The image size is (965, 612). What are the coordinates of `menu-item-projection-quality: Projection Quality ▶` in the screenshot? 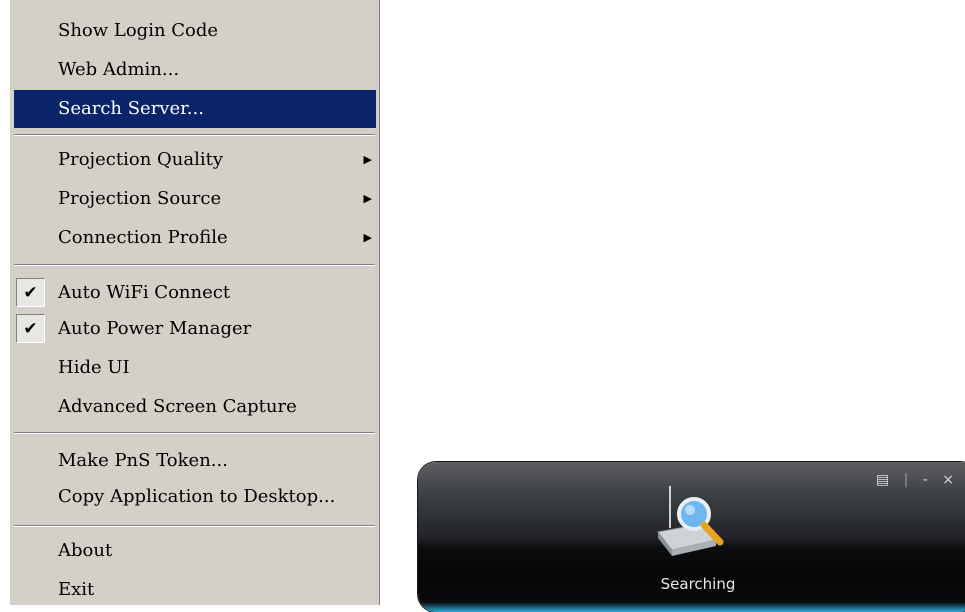 It's located at (195, 160).